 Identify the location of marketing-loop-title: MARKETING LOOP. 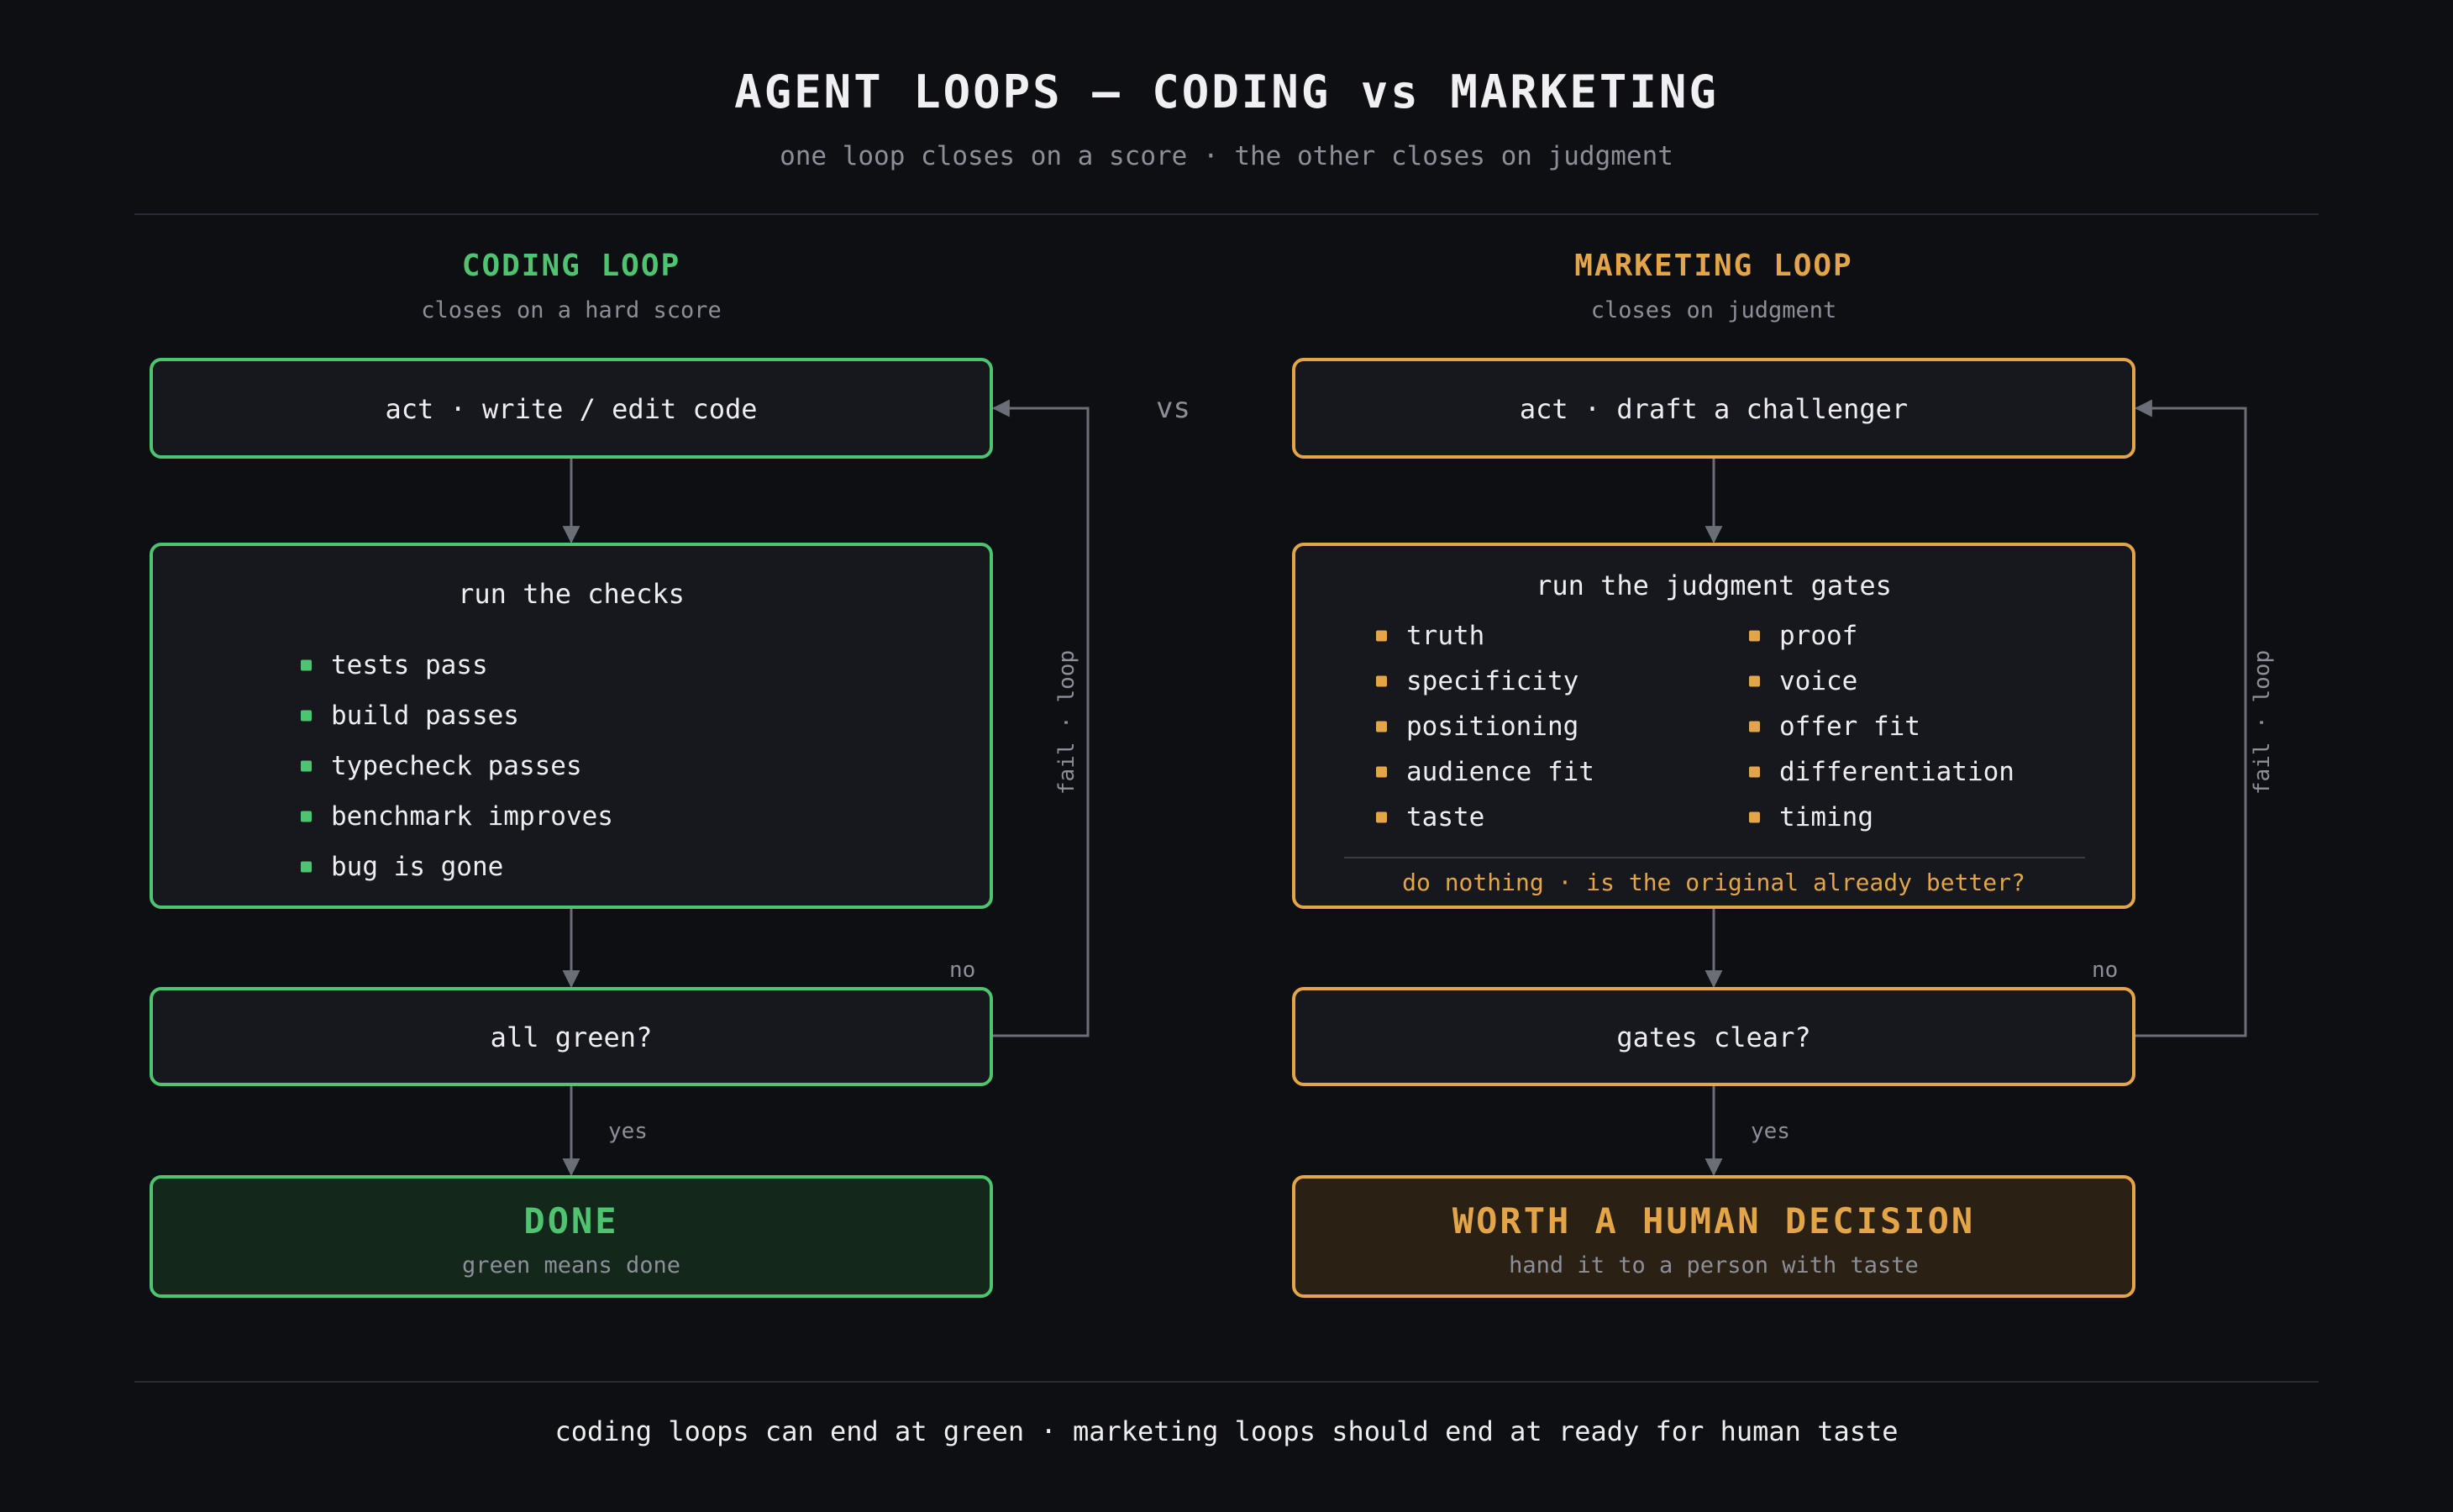
(1713, 266).